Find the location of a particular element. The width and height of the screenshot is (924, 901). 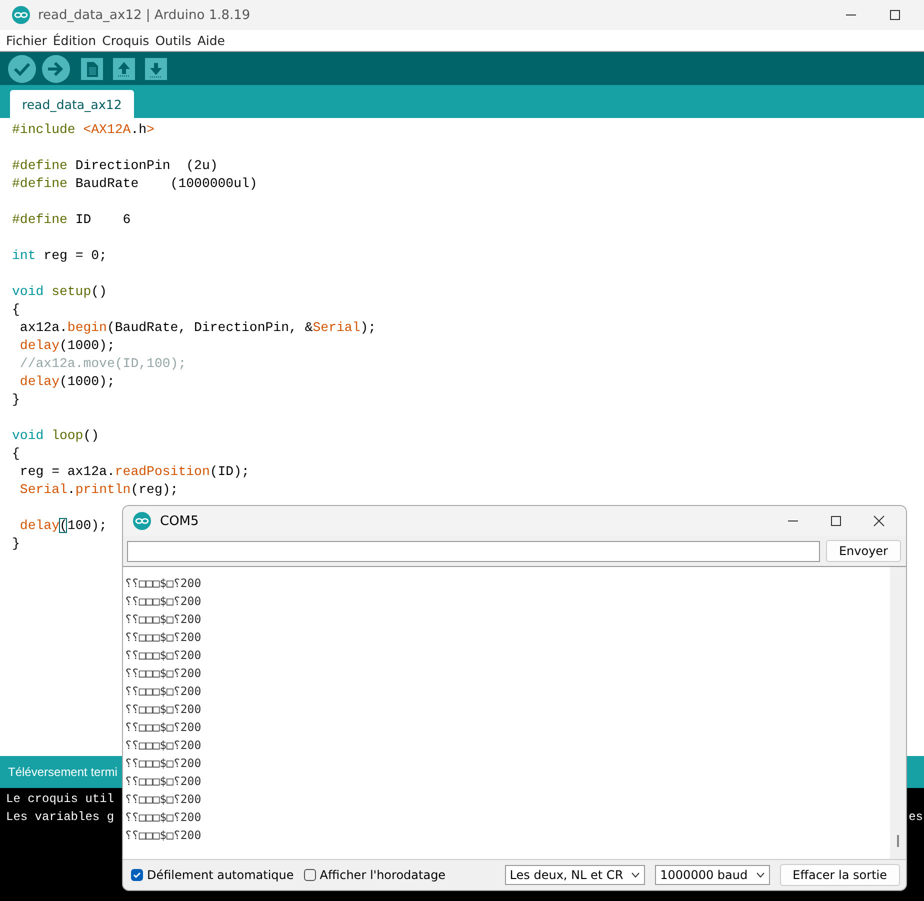

clear-output-button: Effacer la sortie is located at coordinates (840, 875).